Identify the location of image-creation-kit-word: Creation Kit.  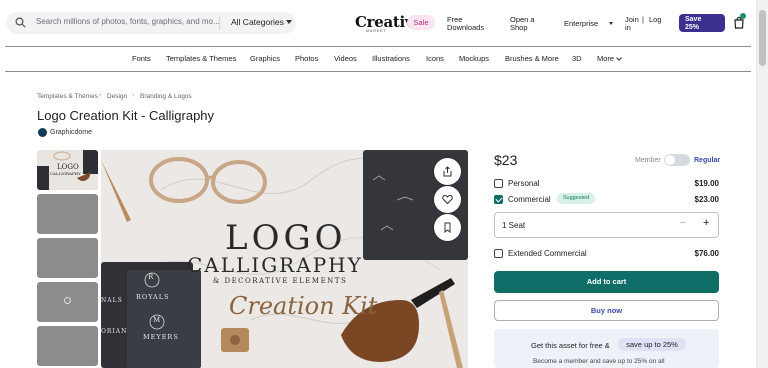
(303, 306).